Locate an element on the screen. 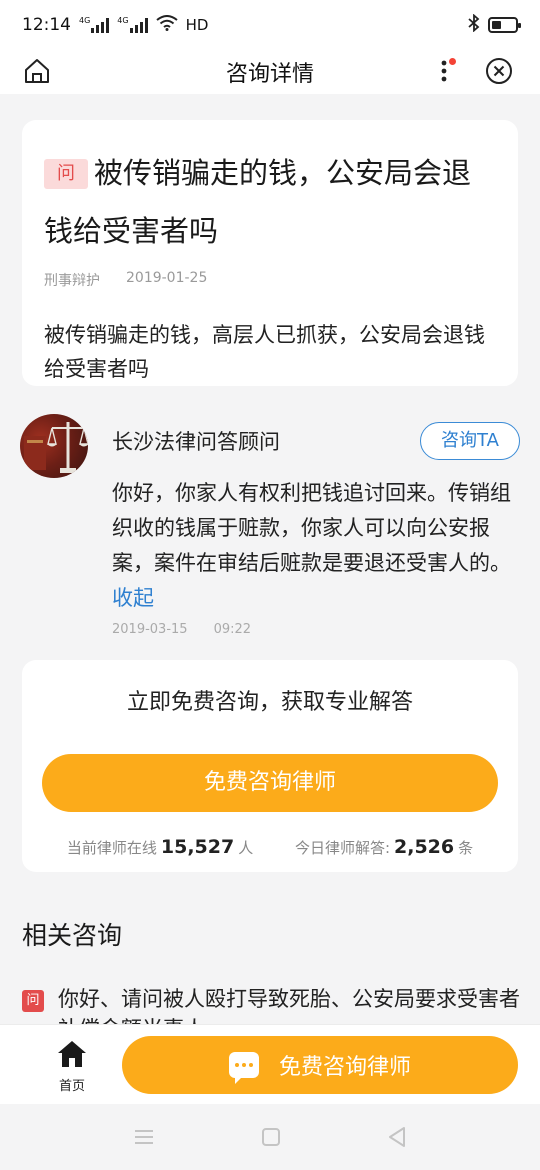  online-label: 当前律师在线 is located at coordinates (111, 848).